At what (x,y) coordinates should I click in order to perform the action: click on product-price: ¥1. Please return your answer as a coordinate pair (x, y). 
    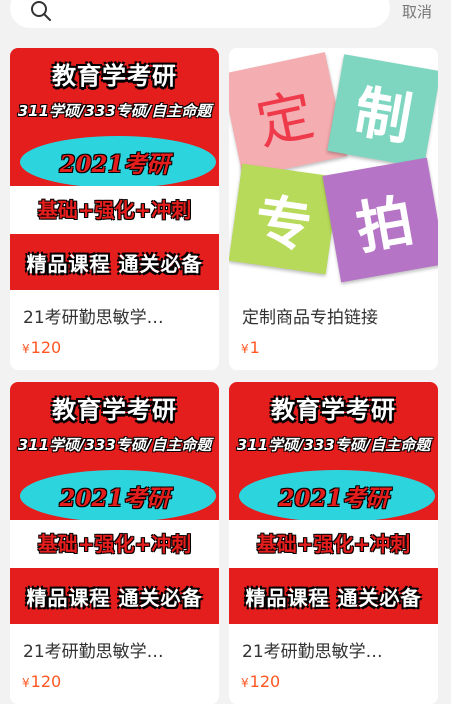
    Looking at the image, I should click on (250, 347).